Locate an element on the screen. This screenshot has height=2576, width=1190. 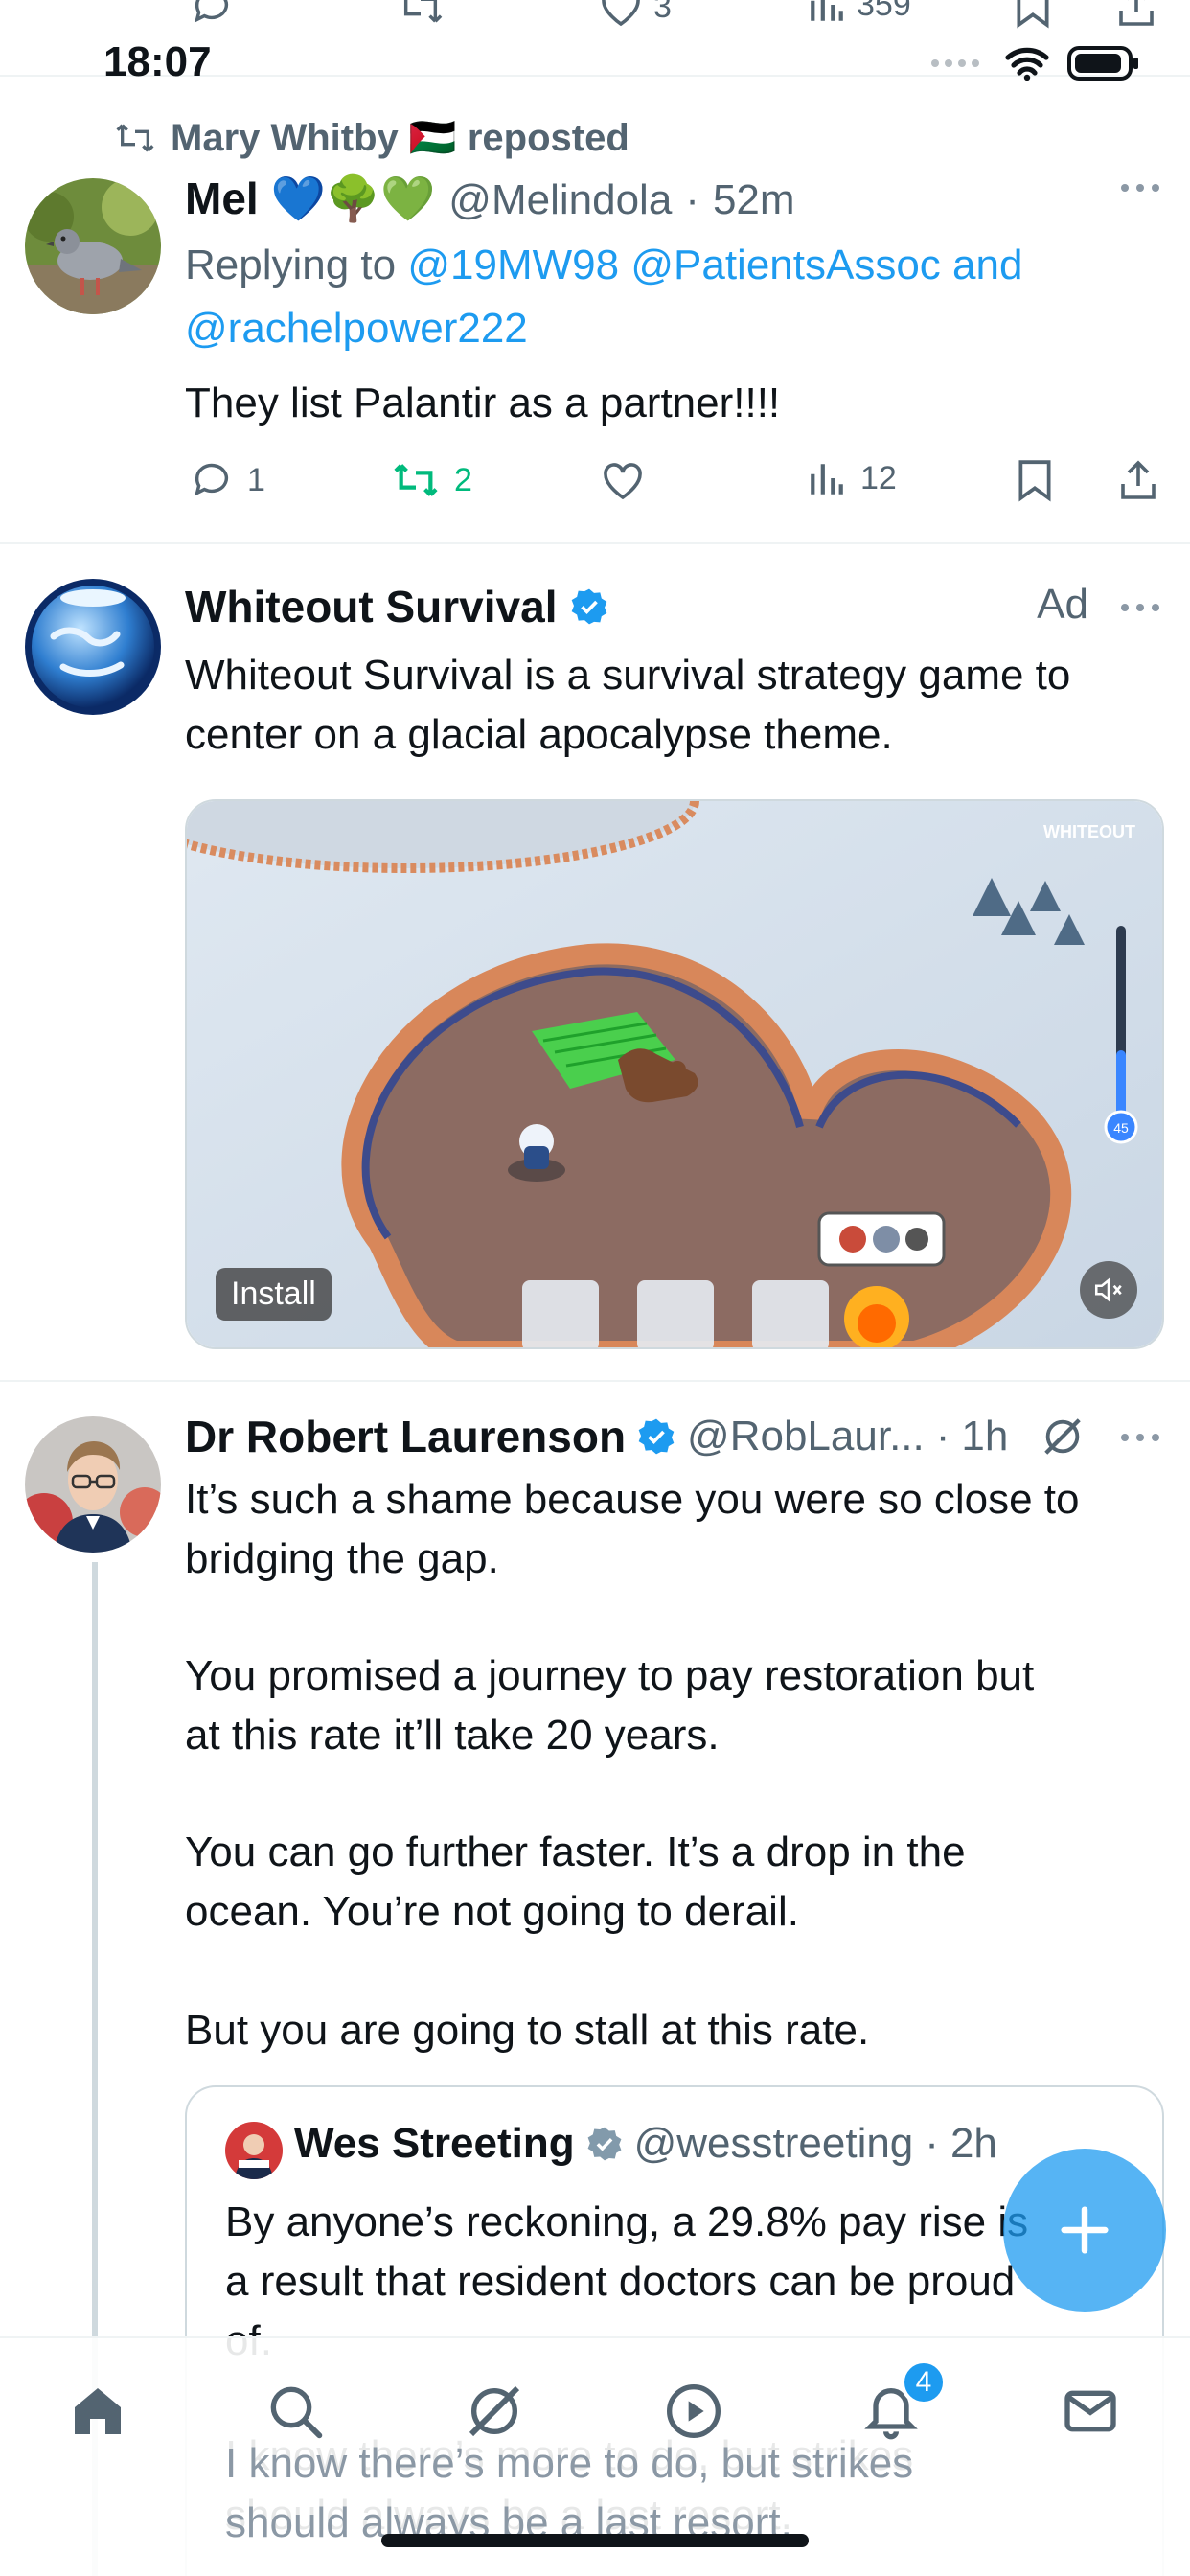
advertiser-name: Whiteout Survival is located at coordinates (371, 606).